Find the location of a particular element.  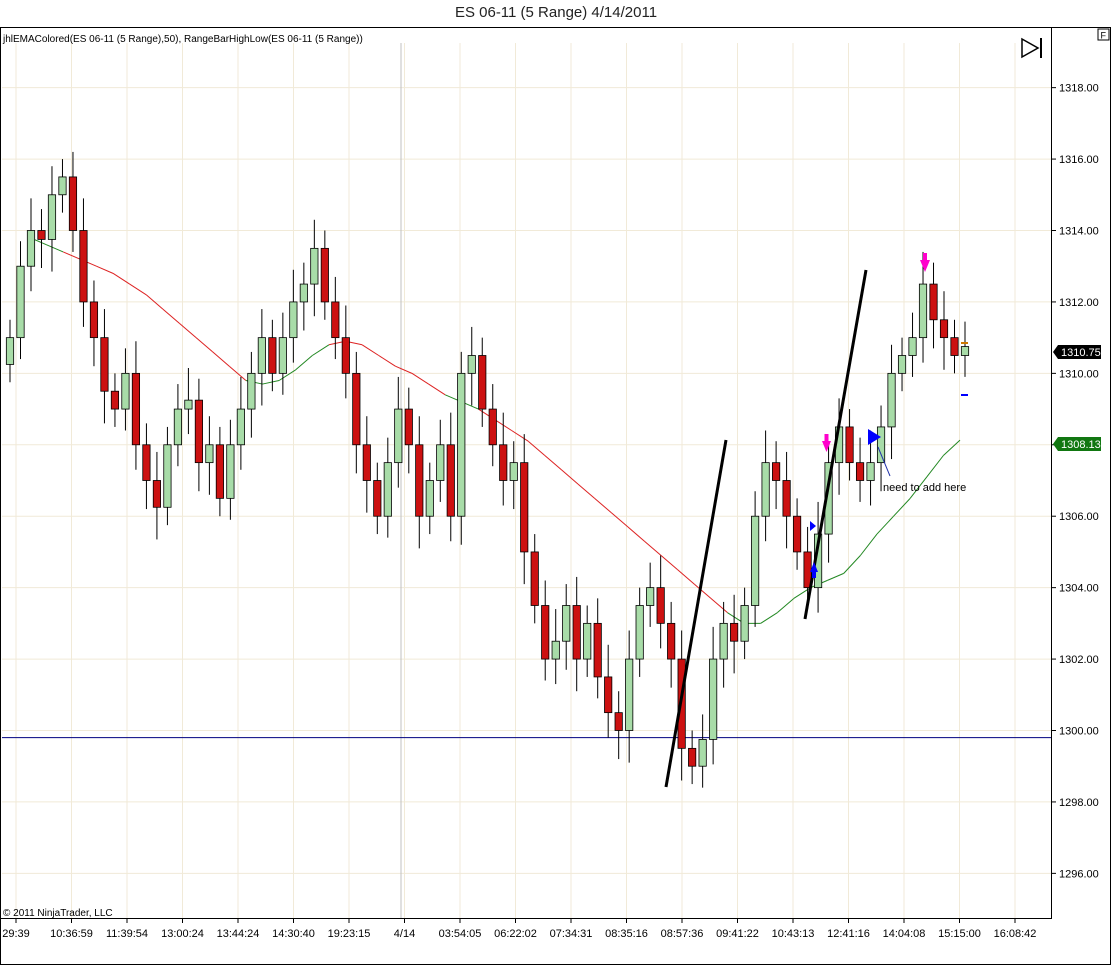

x-tick-label: 07:34:31 is located at coordinates (571, 934).